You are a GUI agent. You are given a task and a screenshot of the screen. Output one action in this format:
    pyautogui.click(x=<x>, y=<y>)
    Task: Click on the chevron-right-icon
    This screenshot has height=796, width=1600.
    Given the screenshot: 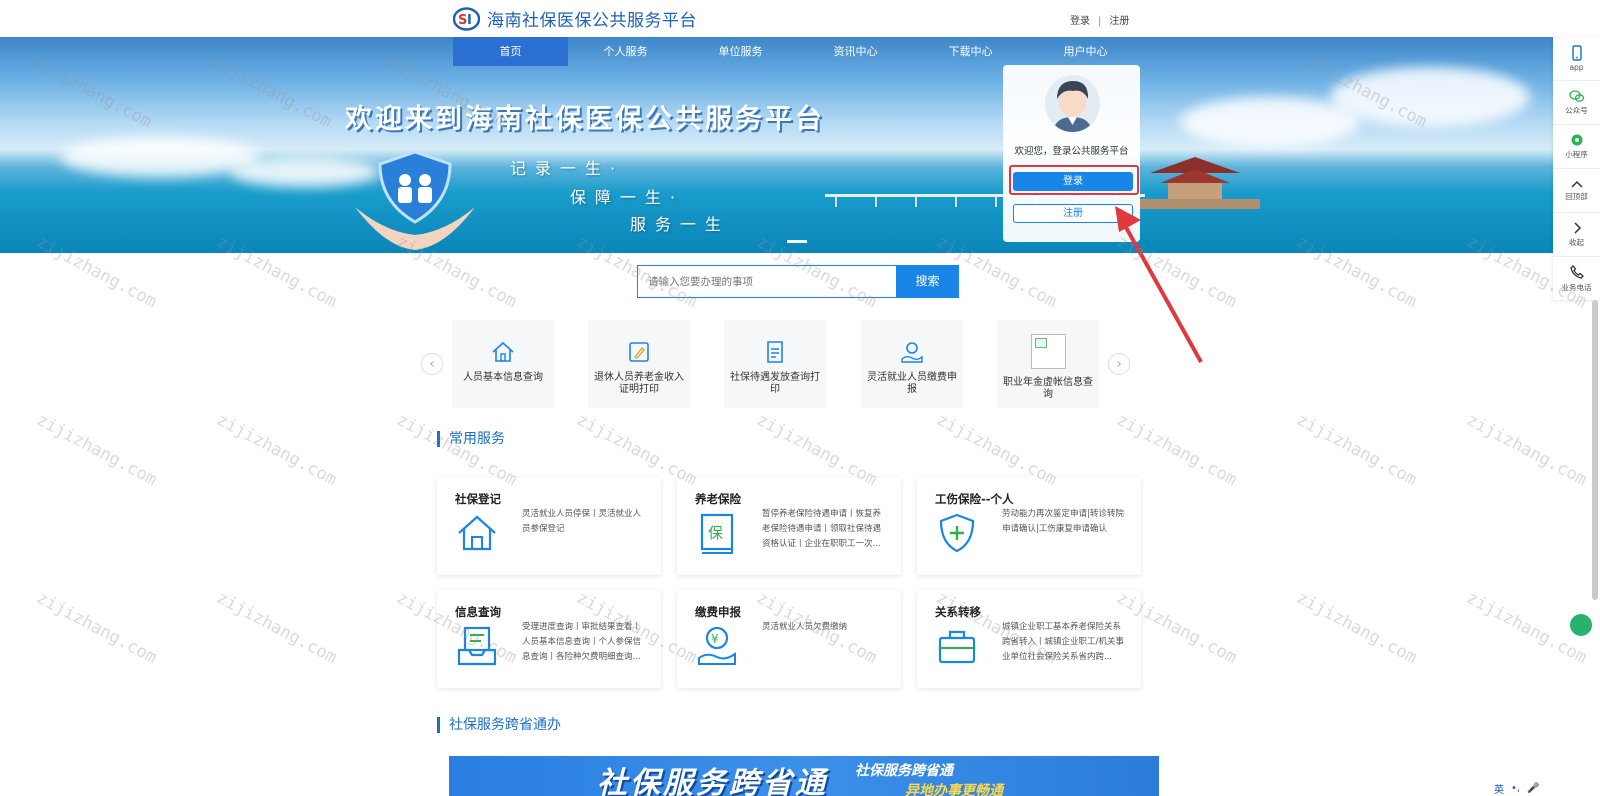 What is the action you would take?
    pyautogui.click(x=1577, y=228)
    